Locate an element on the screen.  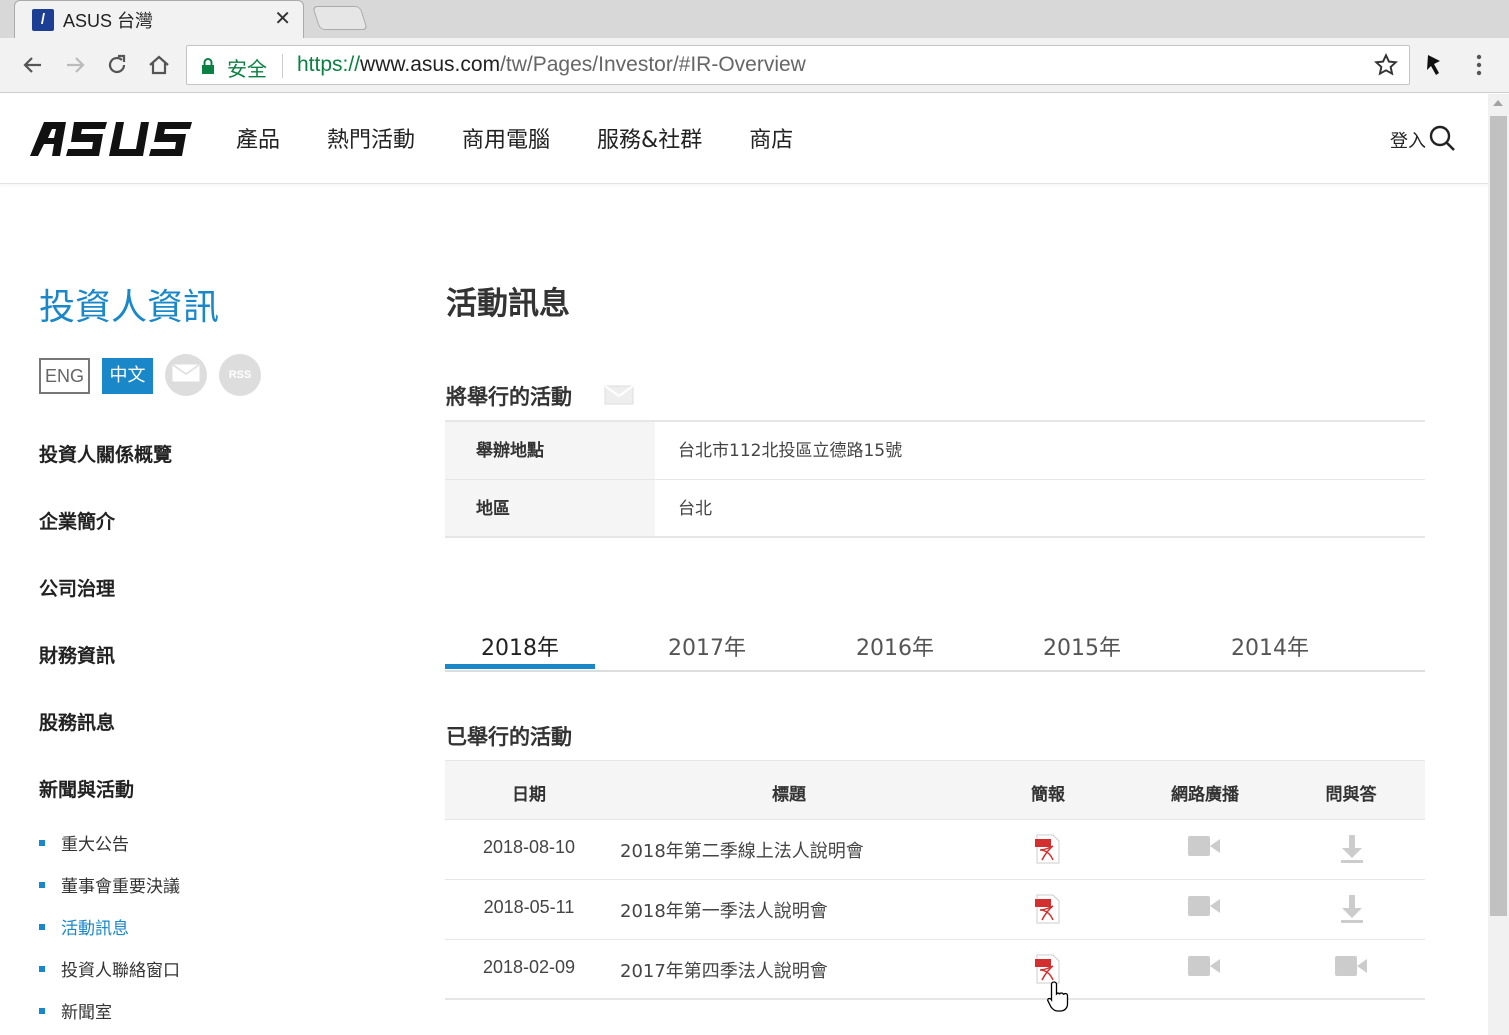
nav-item-service-community: 服務&社群 is located at coordinates (649, 138).